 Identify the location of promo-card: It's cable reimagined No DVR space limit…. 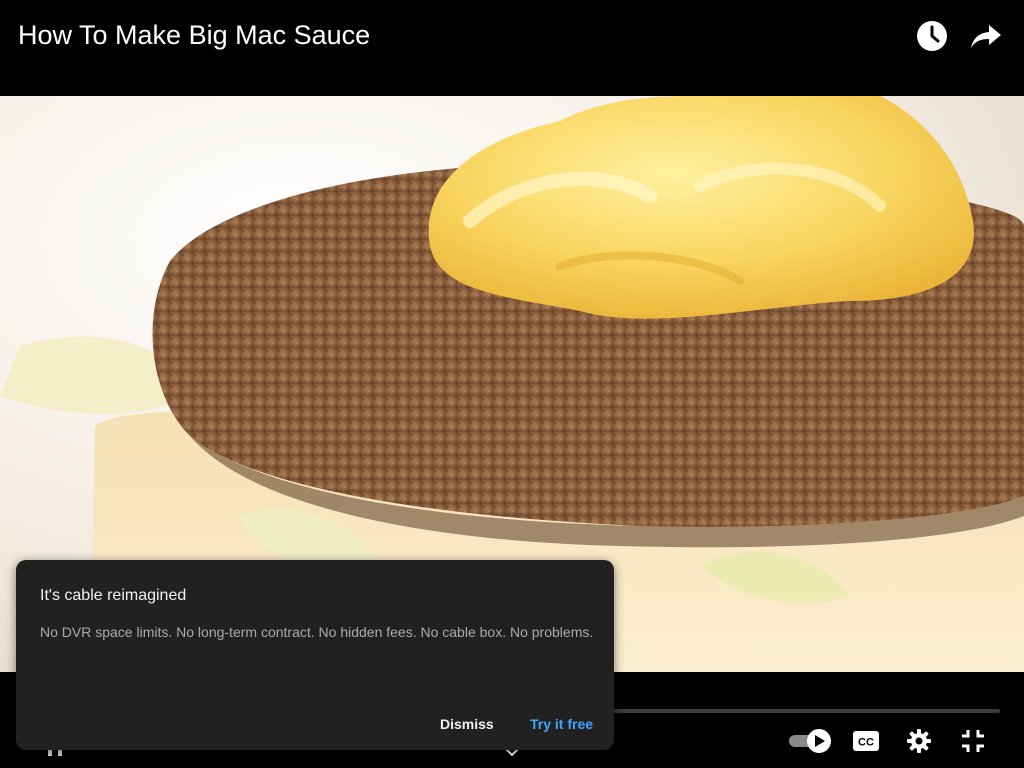
(315, 655).